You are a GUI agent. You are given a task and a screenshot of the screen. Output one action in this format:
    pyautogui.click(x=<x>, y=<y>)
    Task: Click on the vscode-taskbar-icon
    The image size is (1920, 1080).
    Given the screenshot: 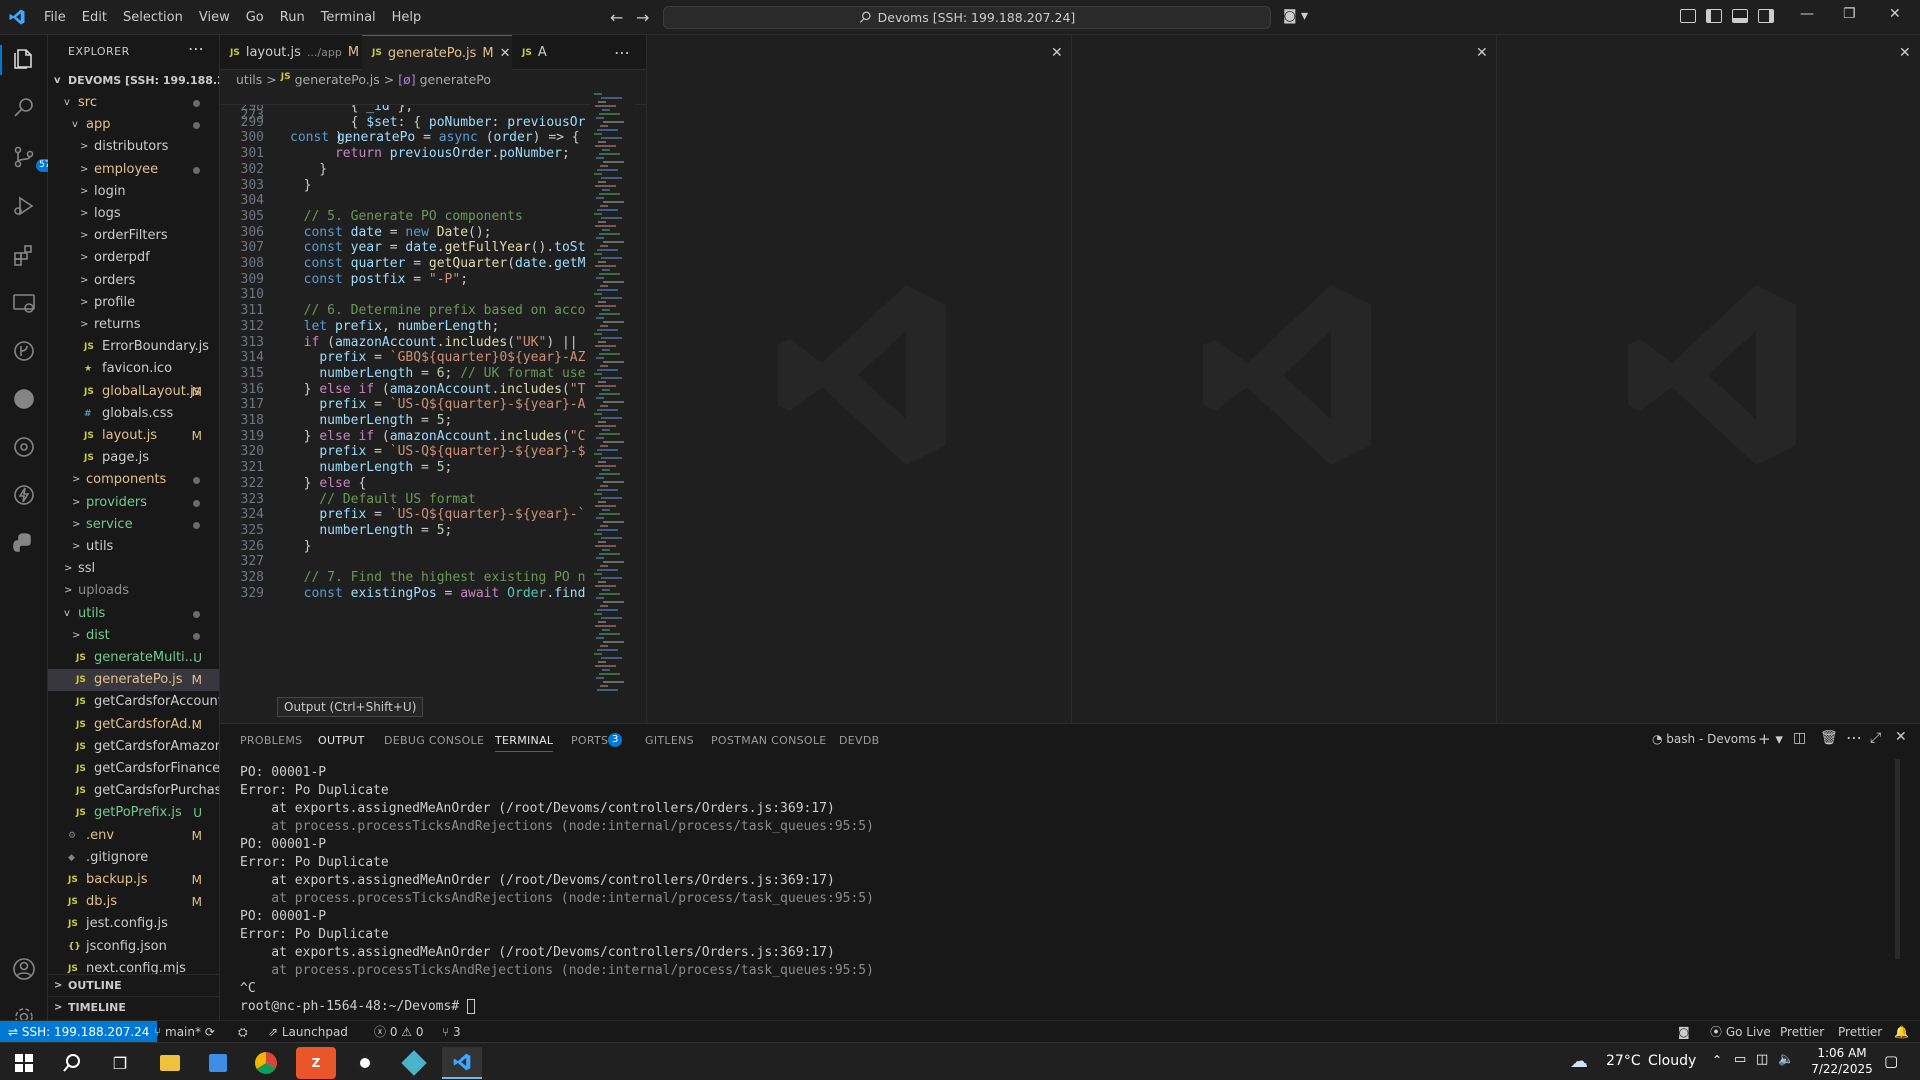 What is the action you would take?
    pyautogui.click(x=462, y=1063)
    